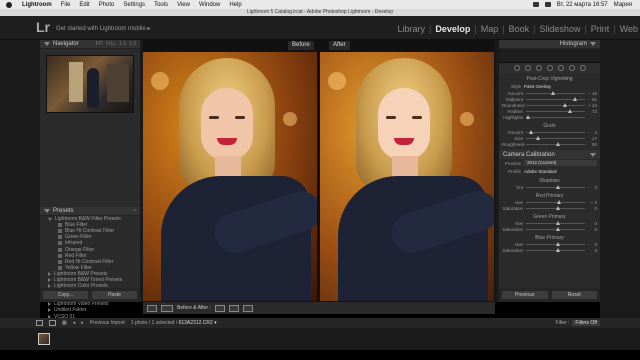 The height and width of the screenshot is (360, 640). What do you see at coordinates (591, 99) in the screenshot?
I see `slider-value: 81` at bounding box center [591, 99].